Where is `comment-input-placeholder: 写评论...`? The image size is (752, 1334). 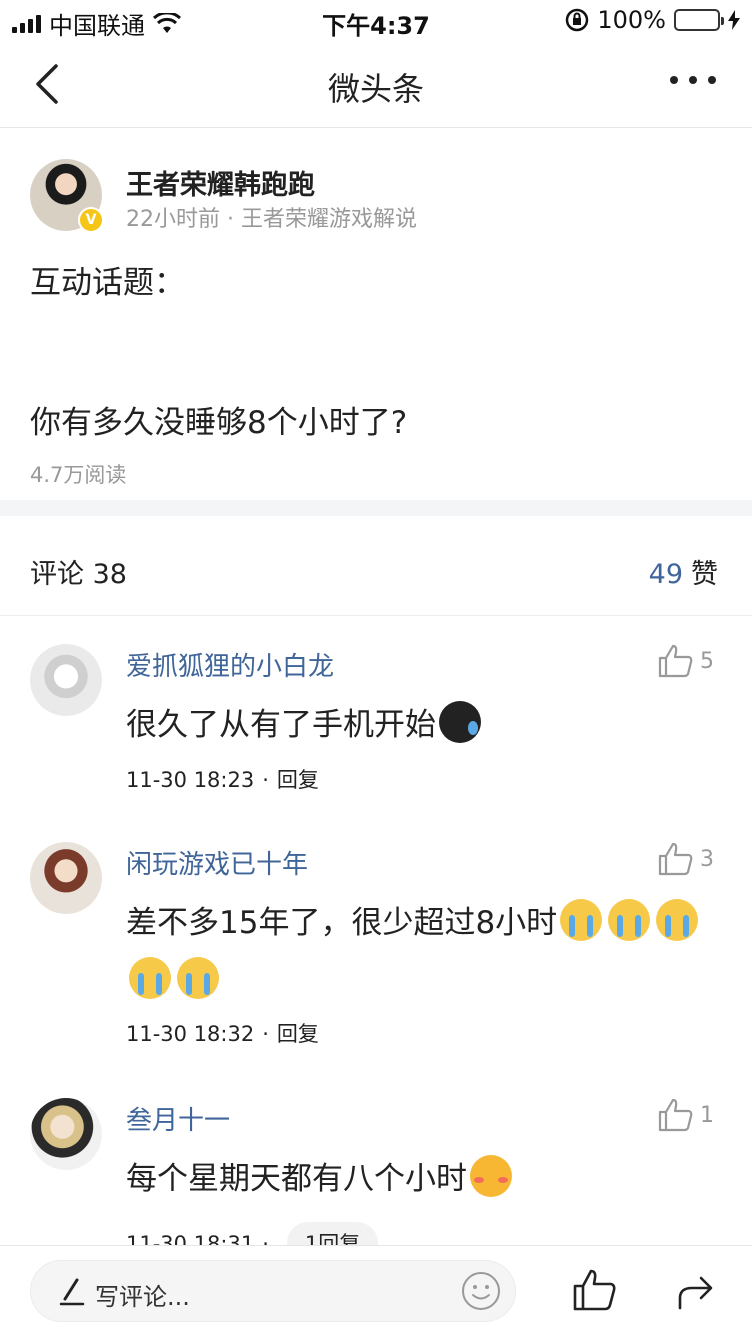
comment-input-placeholder: 写评论... is located at coordinates (142, 1297).